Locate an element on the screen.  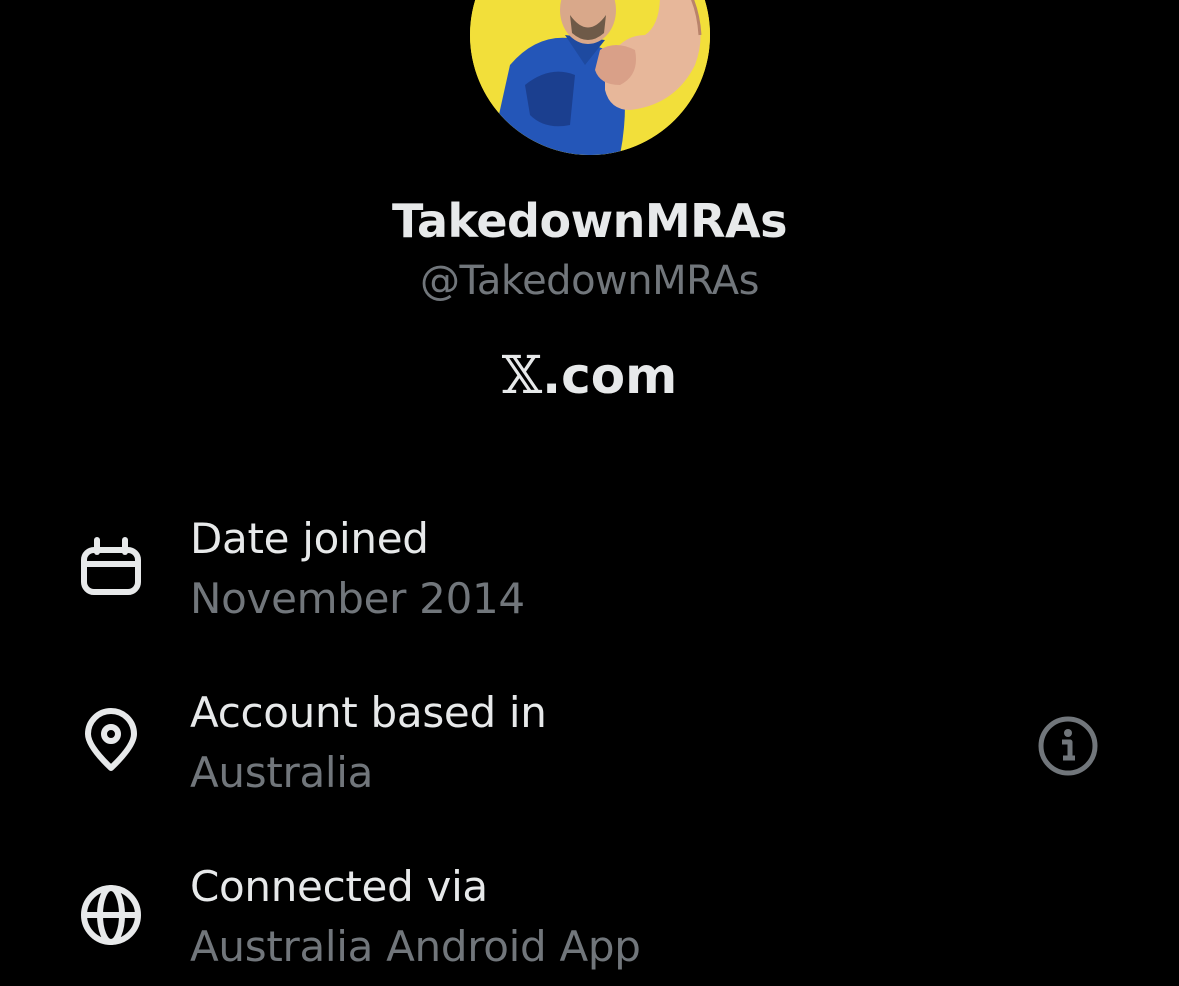
globe-icon is located at coordinates (111, 915).